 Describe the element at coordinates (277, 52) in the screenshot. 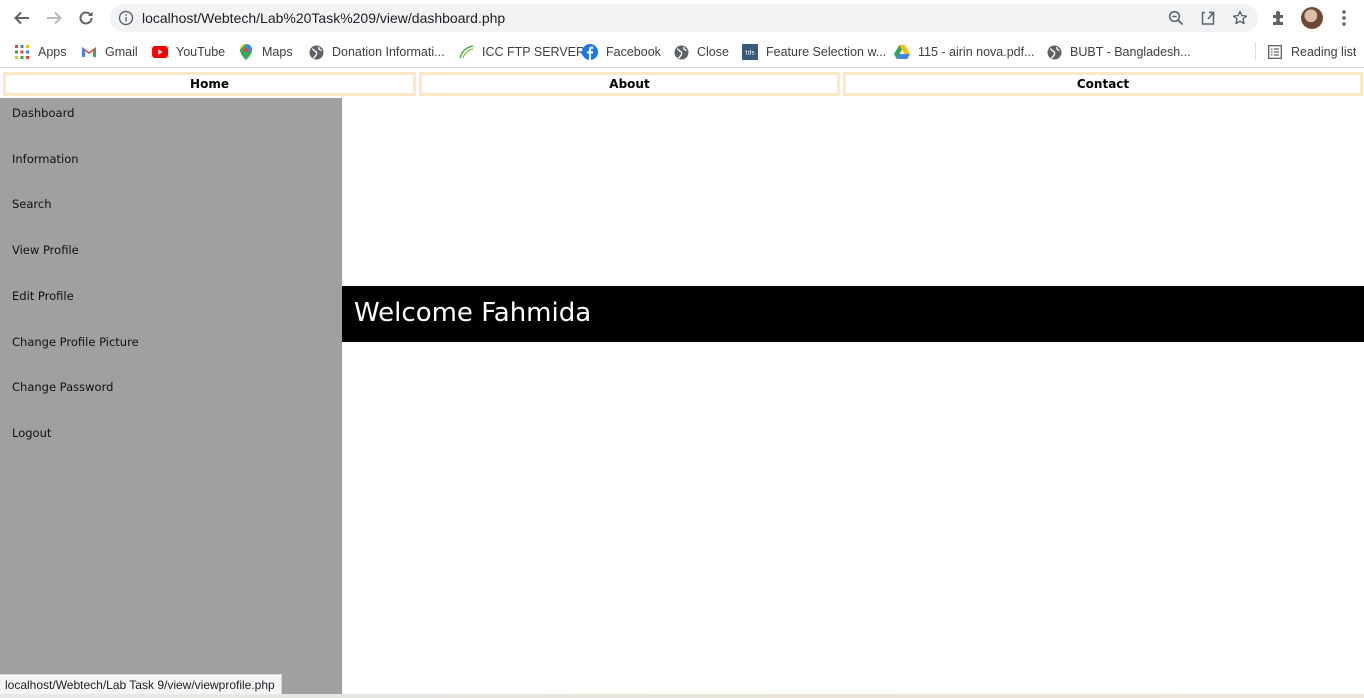

I see `bookmark-label: Maps` at that location.